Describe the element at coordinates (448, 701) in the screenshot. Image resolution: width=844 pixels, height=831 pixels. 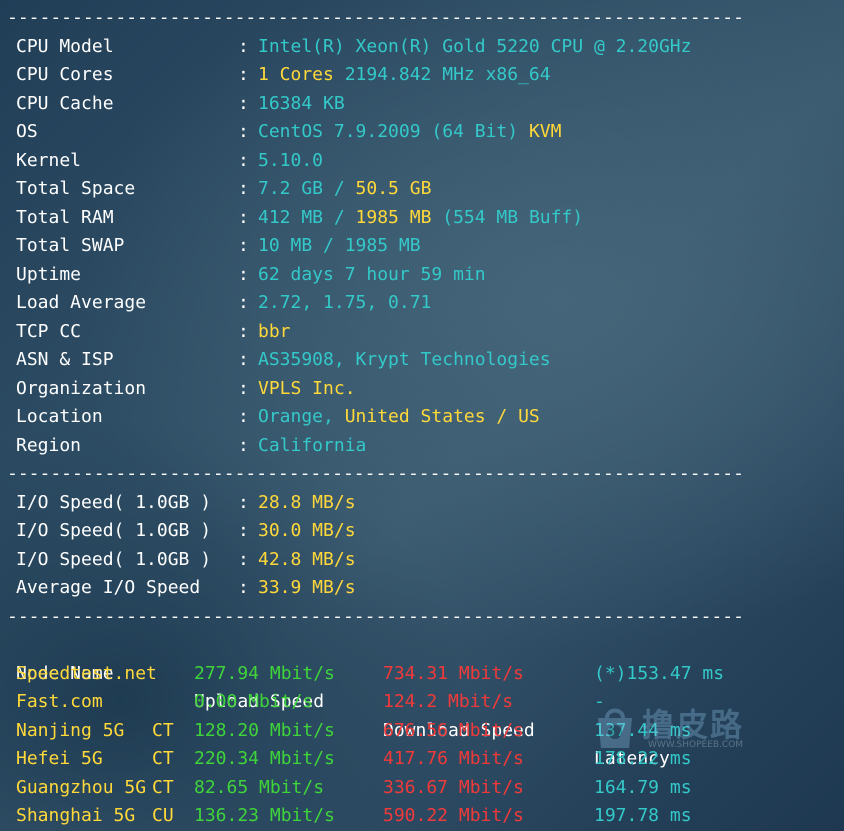
I see `download-speed: 124.2 Mbit/s` at that location.